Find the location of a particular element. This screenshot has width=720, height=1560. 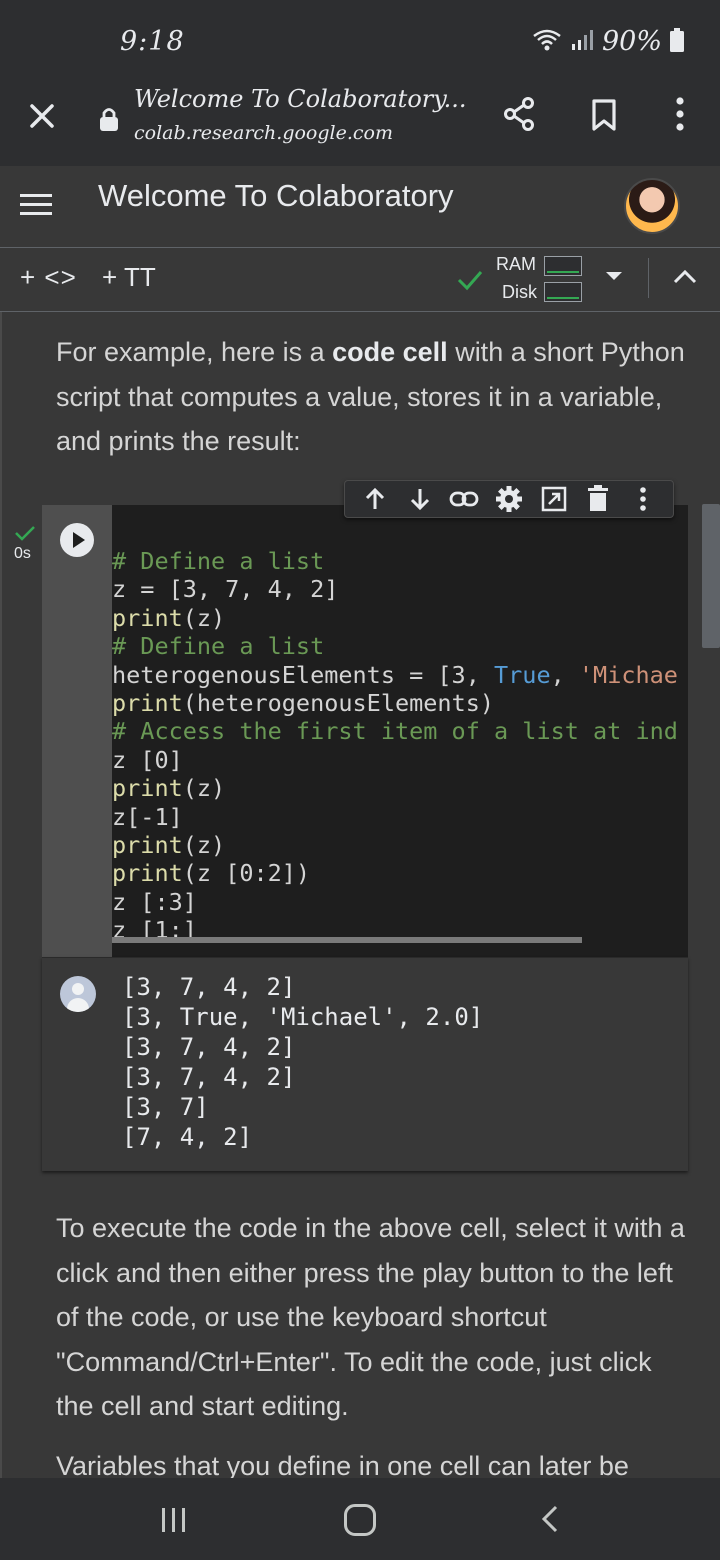

more-vert-icon is located at coordinates (680, 116).